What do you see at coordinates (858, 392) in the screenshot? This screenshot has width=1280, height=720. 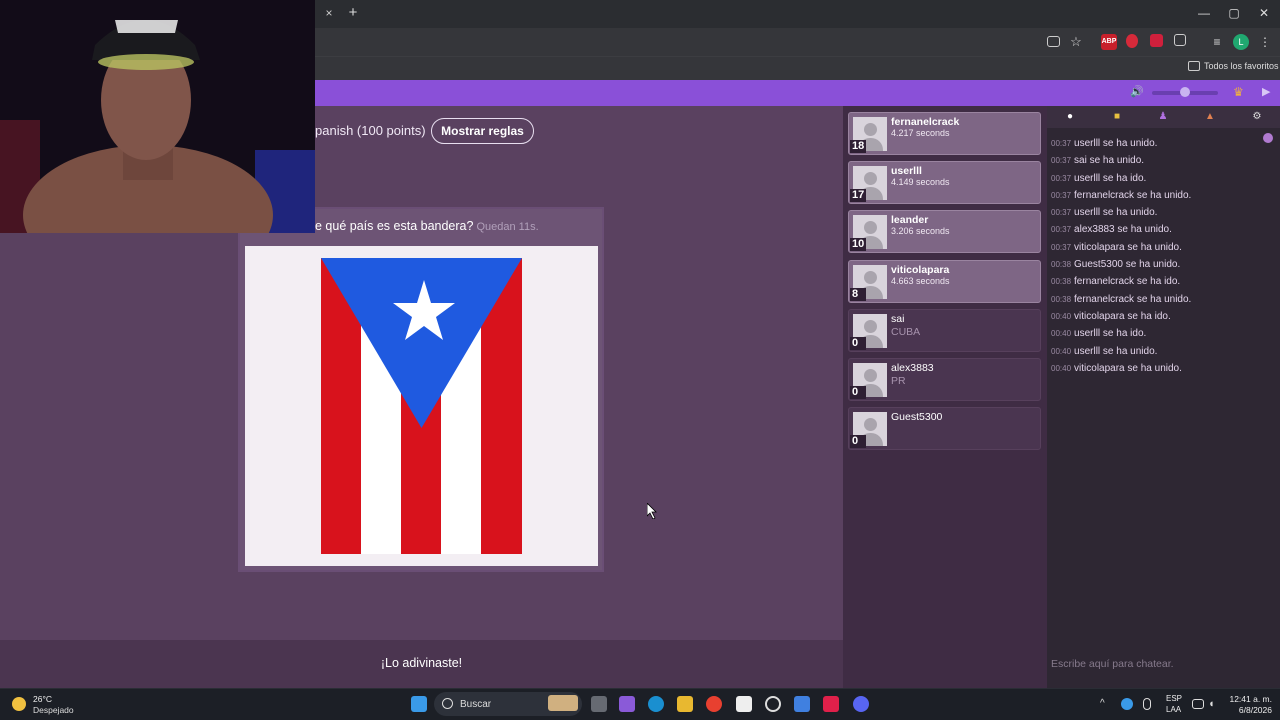 I see `player-score: 0` at bounding box center [858, 392].